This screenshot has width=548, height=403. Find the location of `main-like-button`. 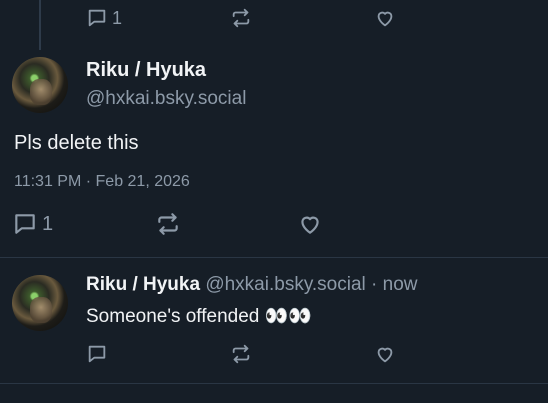

main-like-button is located at coordinates (310, 224).